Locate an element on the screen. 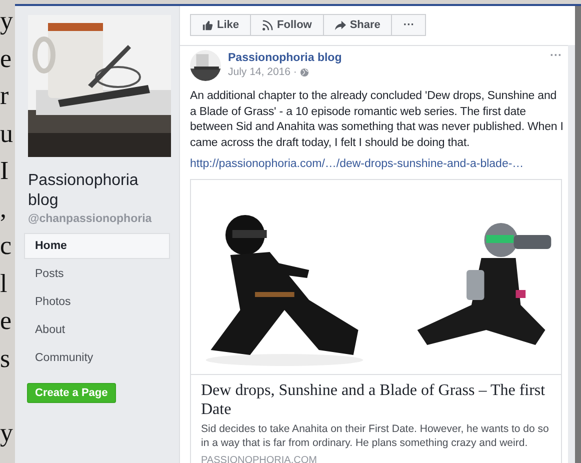  nav-item: Photos is located at coordinates (97, 302).